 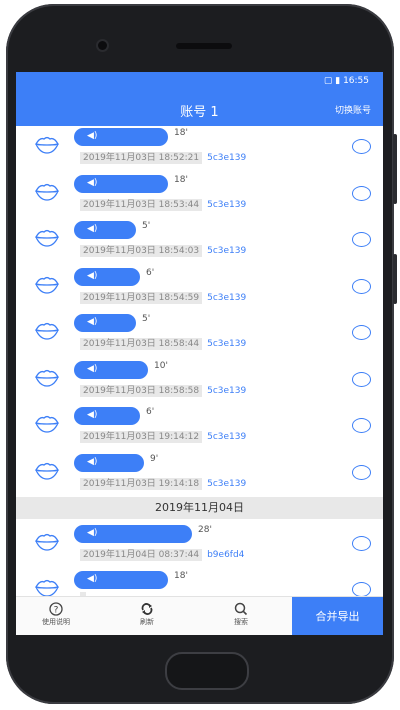 I want to click on message-meta: 2019年11月03日 19:14:18 5c3e139, so click(x=163, y=483).